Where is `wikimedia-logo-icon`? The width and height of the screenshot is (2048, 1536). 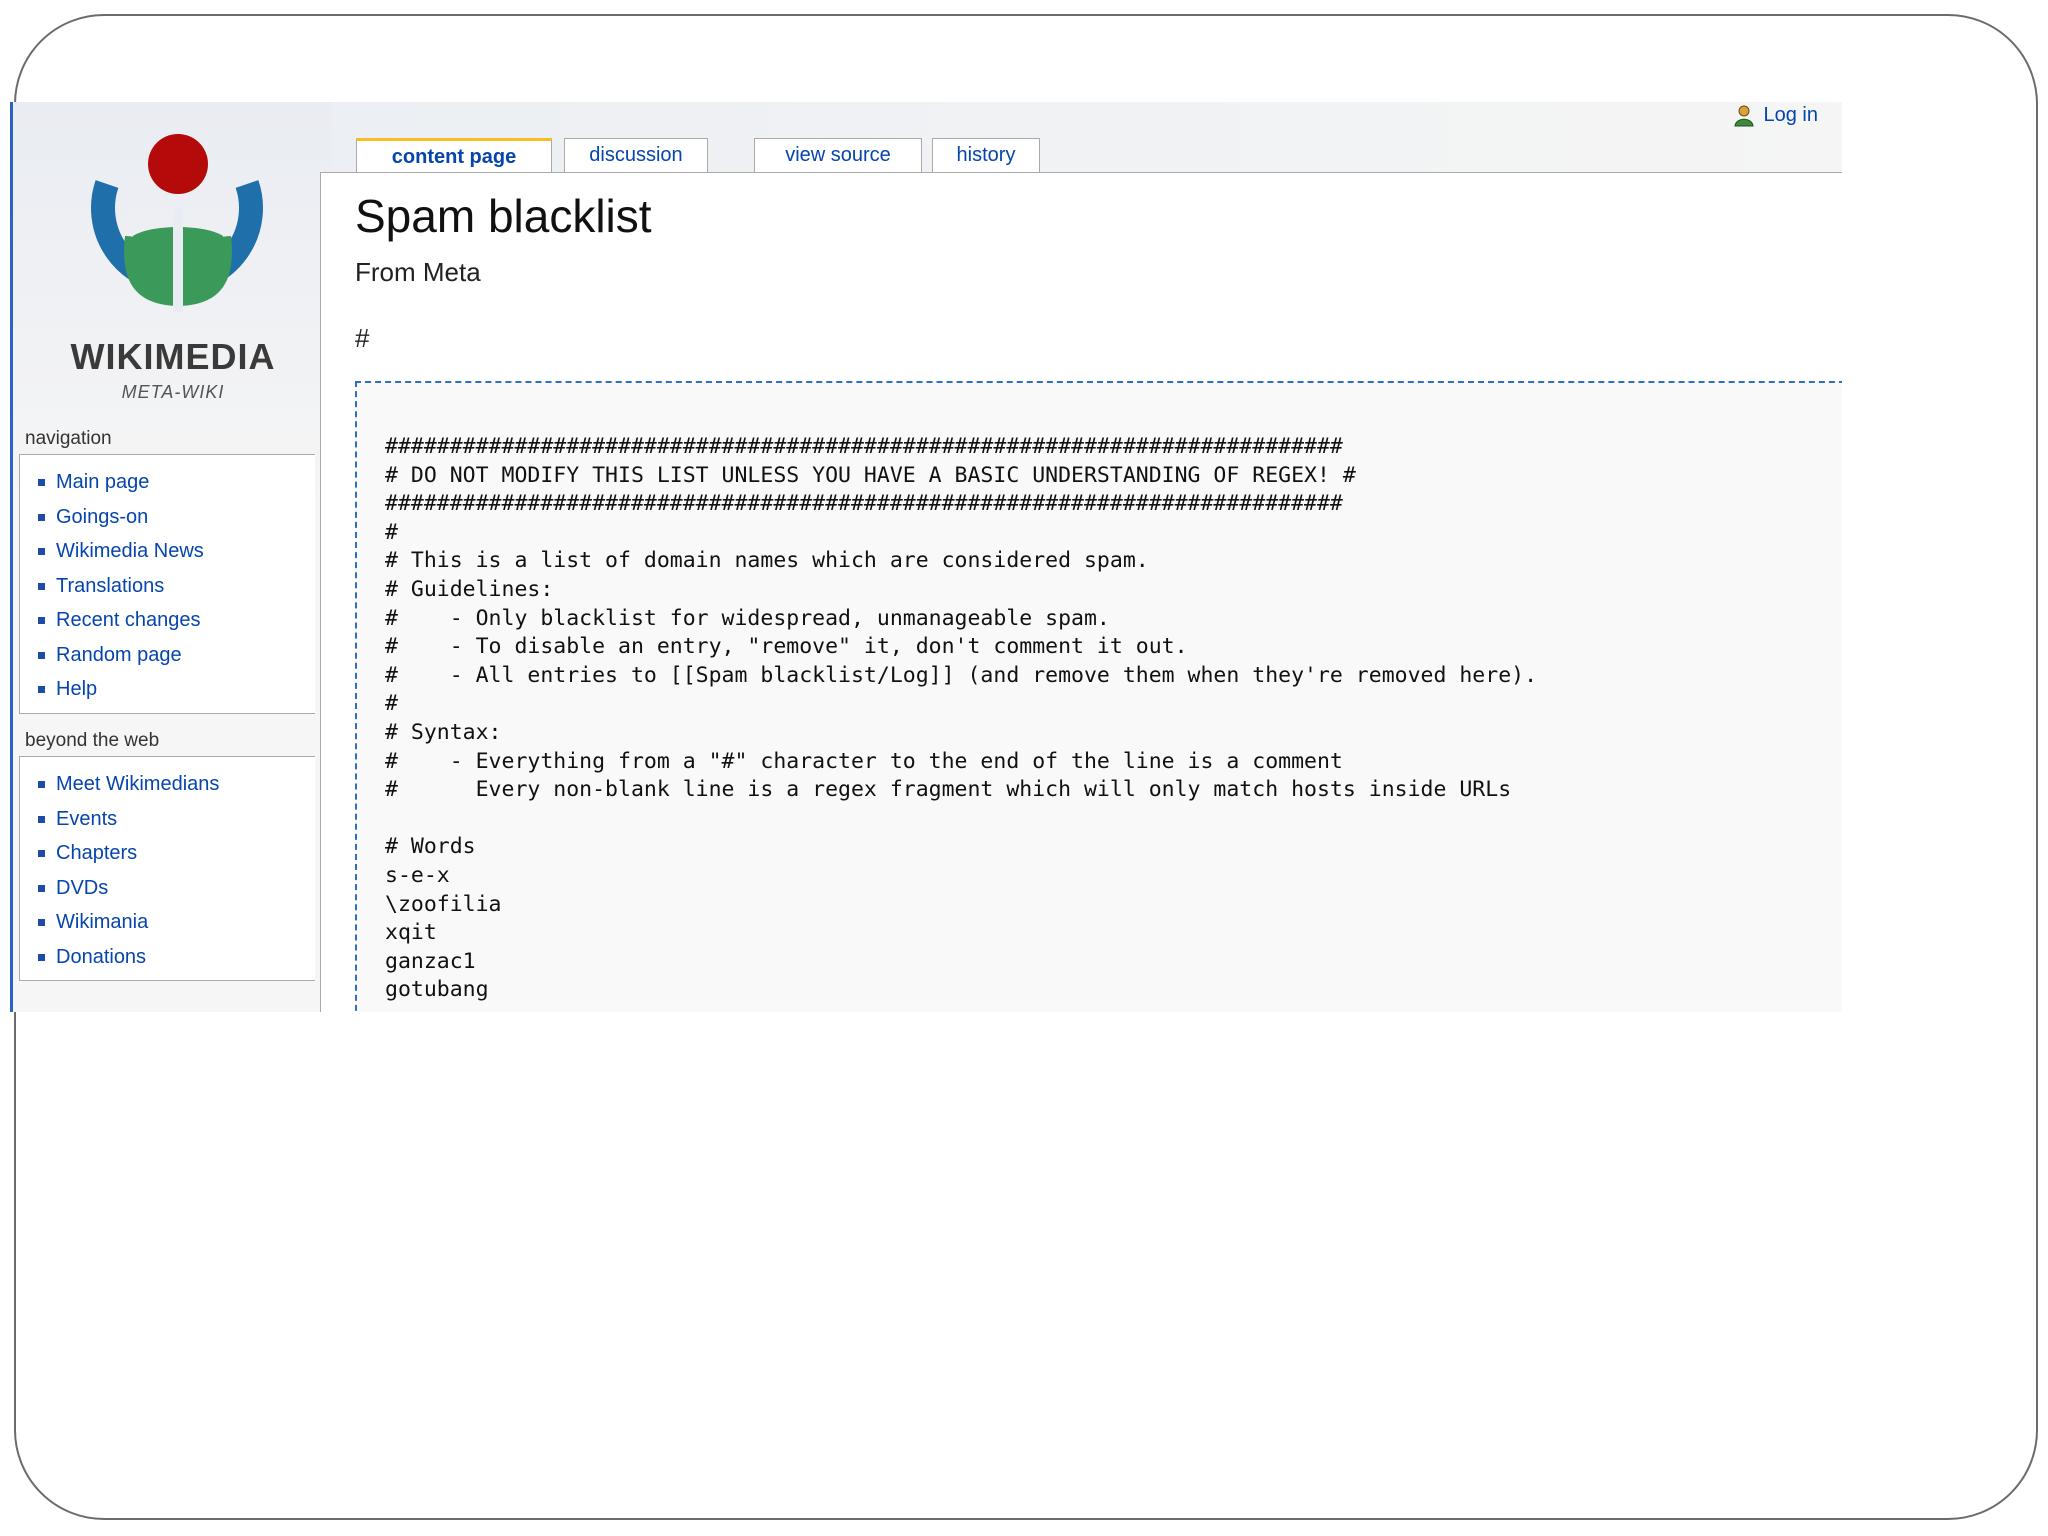
wikimedia-logo-icon is located at coordinates (177, 223).